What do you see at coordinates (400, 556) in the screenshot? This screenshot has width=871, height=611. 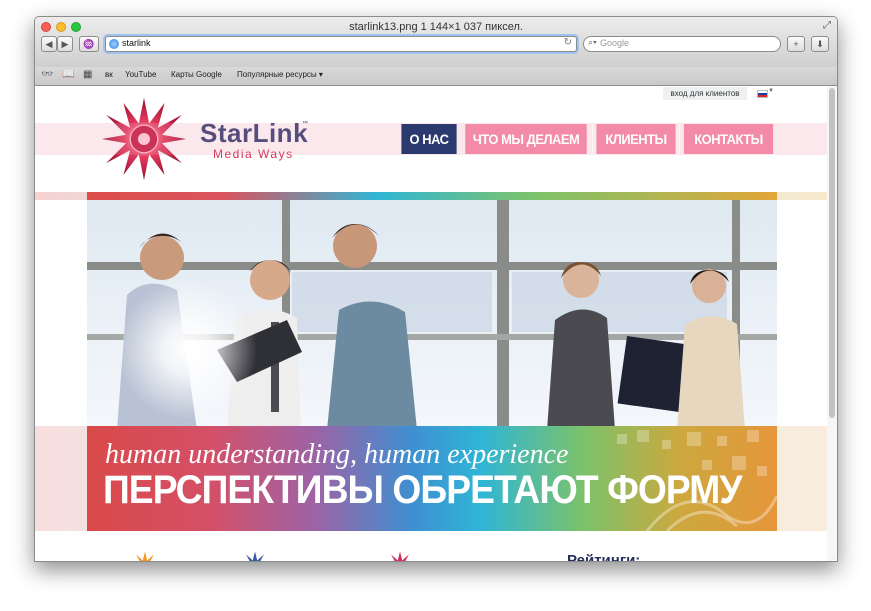 I see `red-star-icon` at bounding box center [400, 556].